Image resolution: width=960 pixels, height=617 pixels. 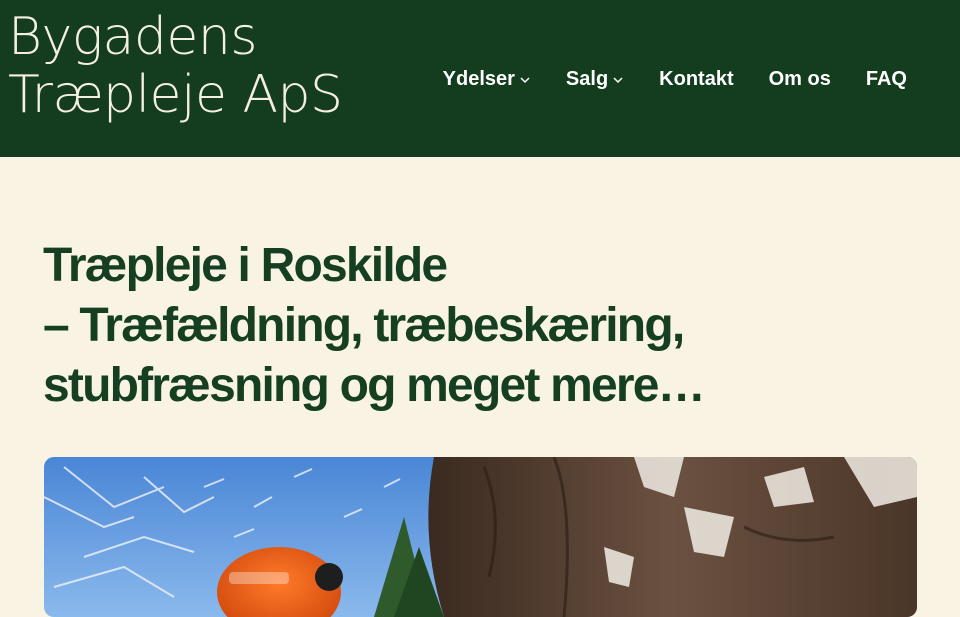 I want to click on nav-item-salg: Salg, so click(x=595, y=79).